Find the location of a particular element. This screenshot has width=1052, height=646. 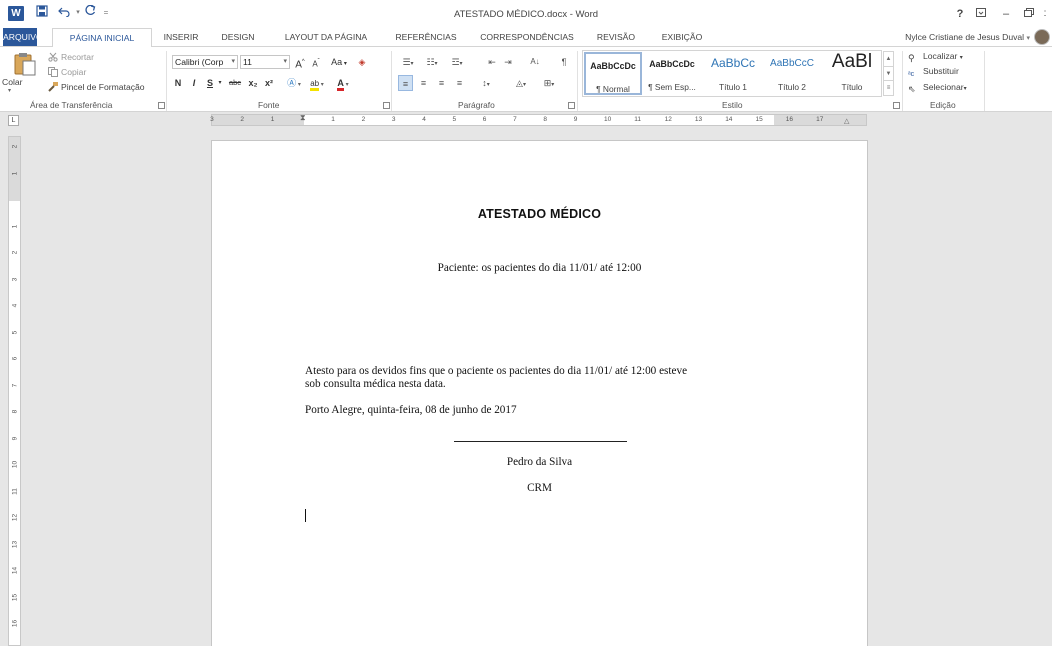

tab-pagina-inicial: PÁGINA INICIAL is located at coordinates (102, 37).